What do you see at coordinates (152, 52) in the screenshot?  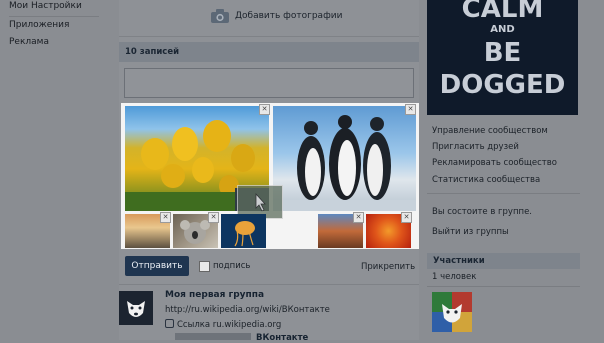 I see `posts-count: 10 записей` at bounding box center [152, 52].